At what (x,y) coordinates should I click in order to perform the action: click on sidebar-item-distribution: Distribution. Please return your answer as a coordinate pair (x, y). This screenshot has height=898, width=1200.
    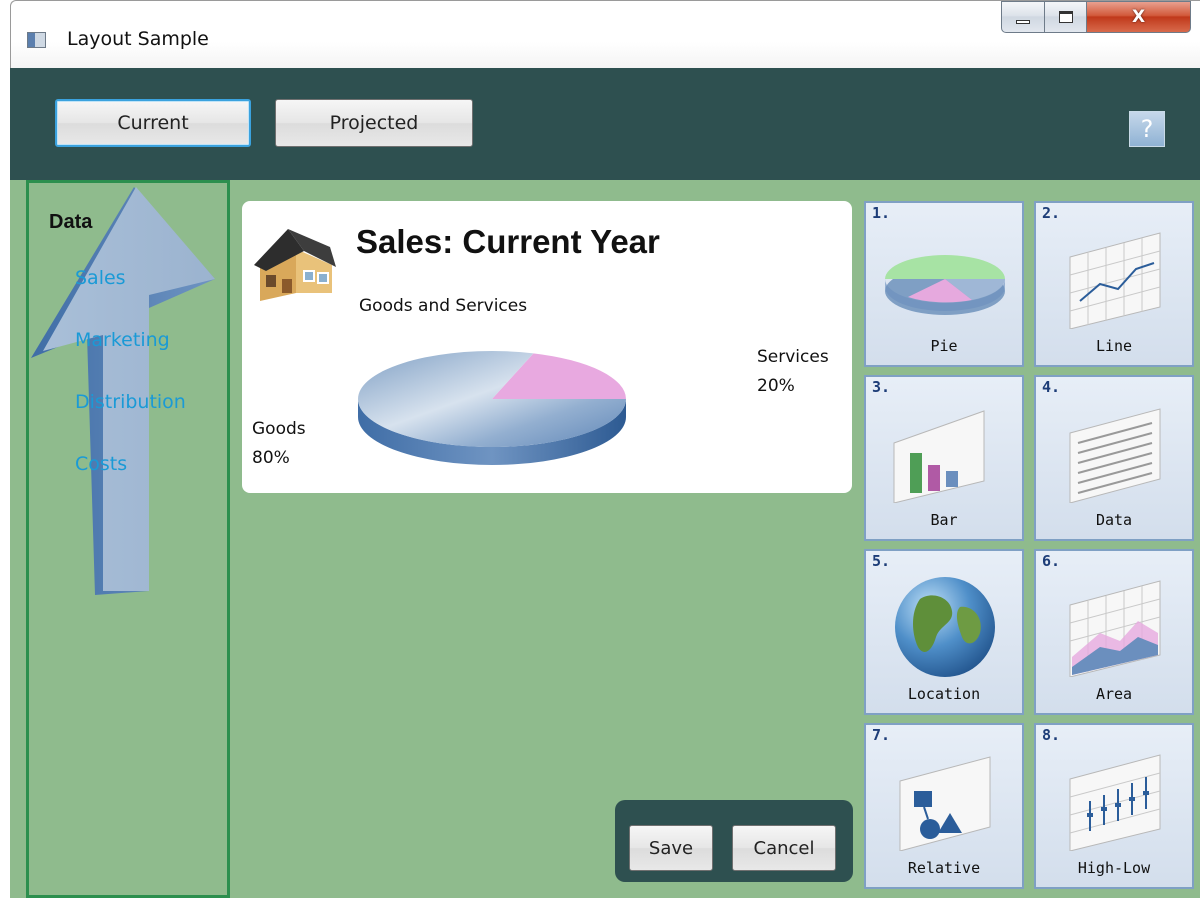
    Looking at the image, I should click on (130, 402).